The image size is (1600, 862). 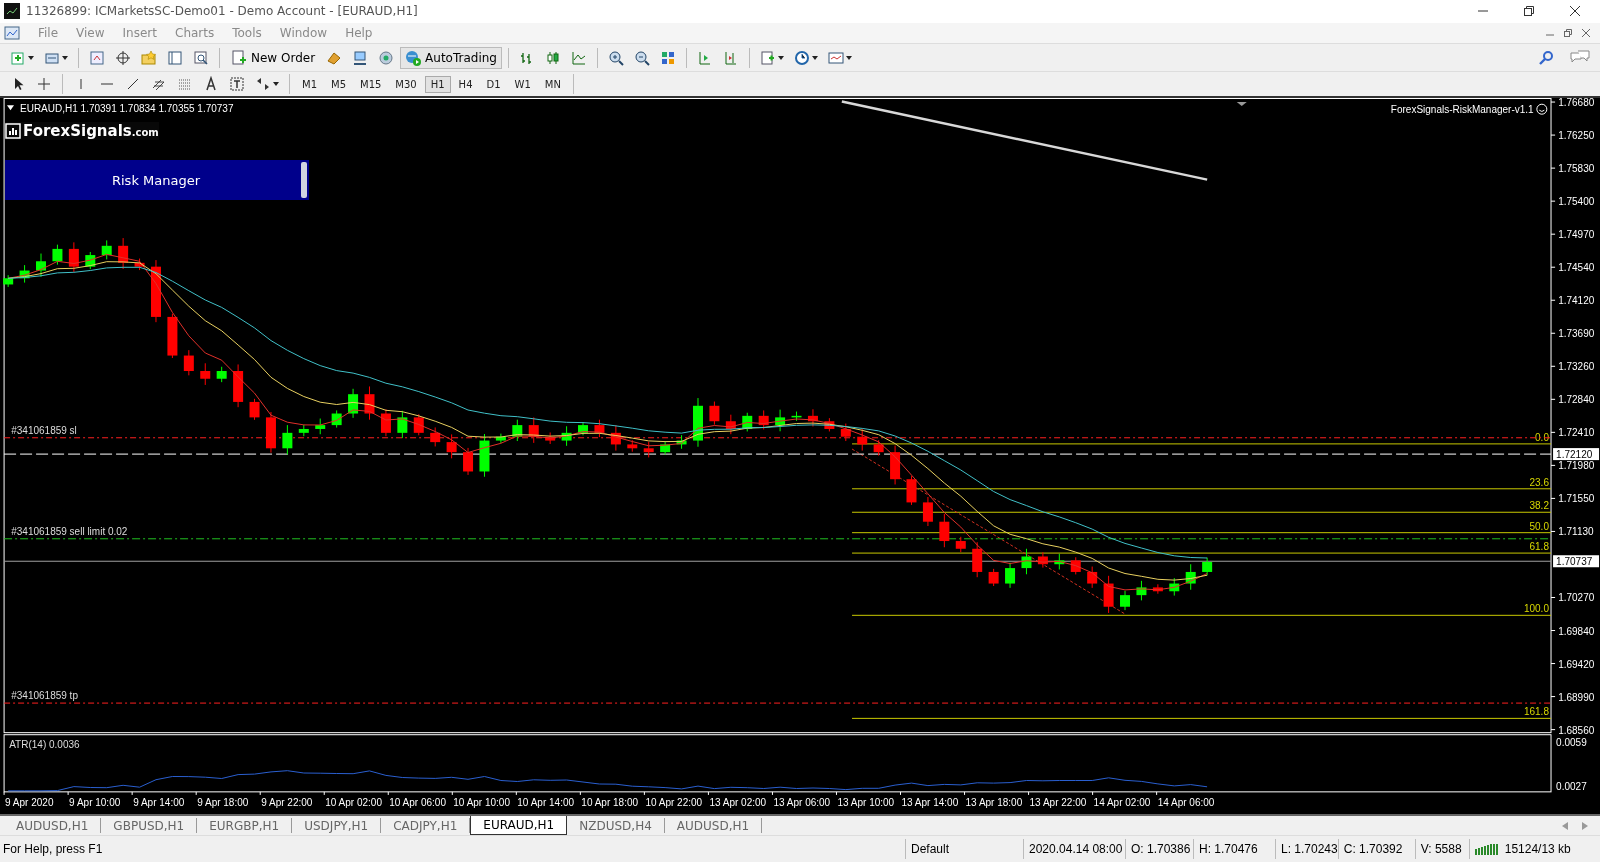 What do you see at coordinates (304, 180) in the screenshot?
I see `panel-handle` at bounding box center [304, 180].